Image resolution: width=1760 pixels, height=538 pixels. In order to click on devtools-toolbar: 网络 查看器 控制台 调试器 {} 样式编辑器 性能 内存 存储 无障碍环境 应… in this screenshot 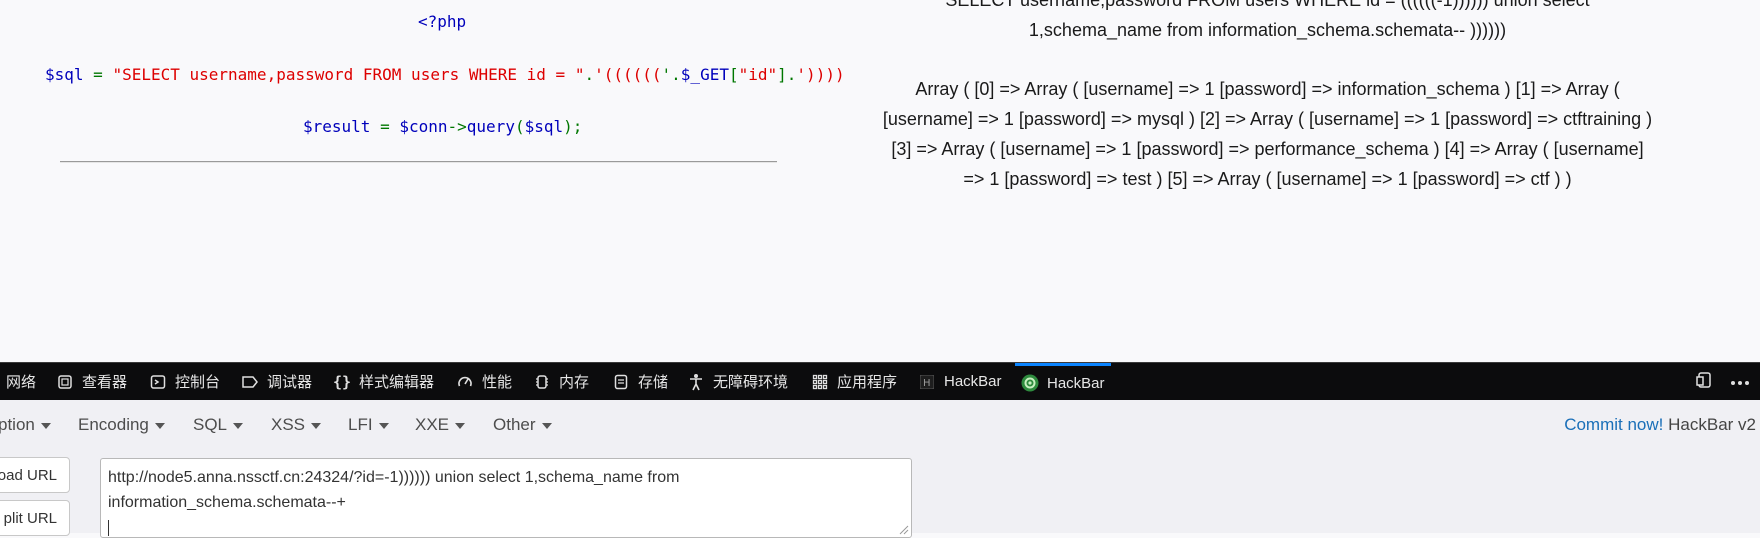, I will do `click(880, 381)`.